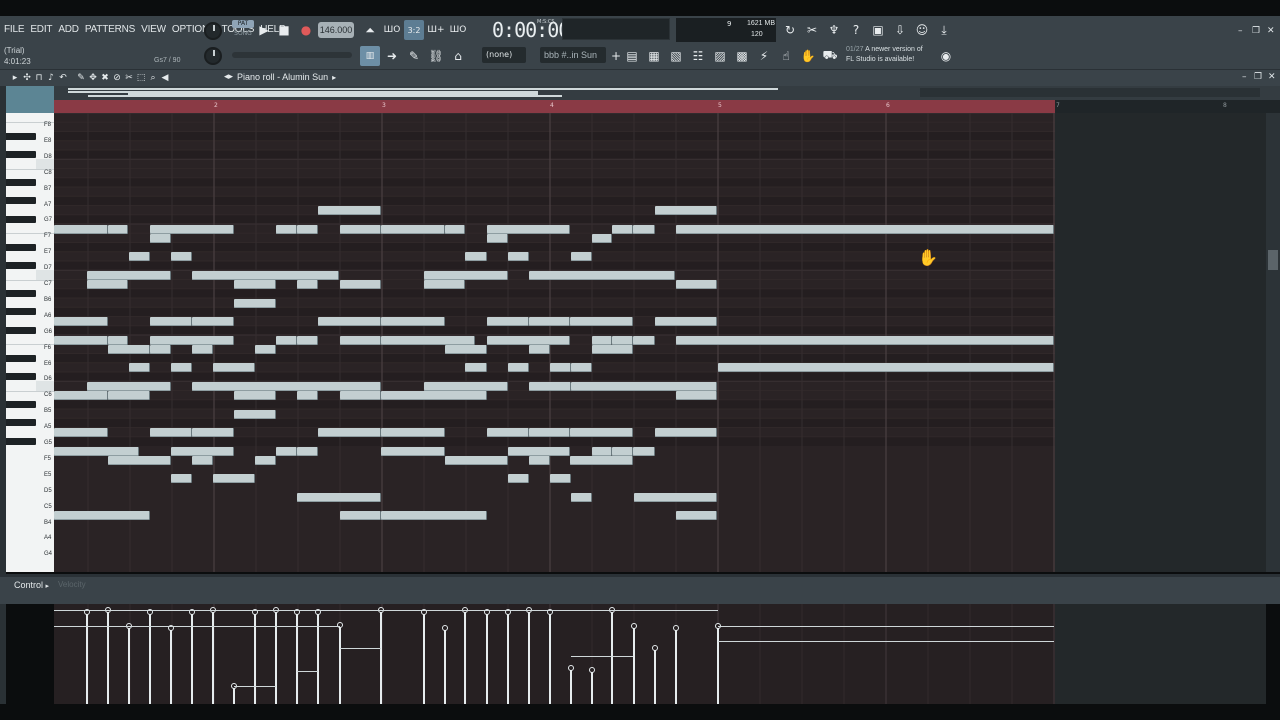 The height and width of the screenshot is (720, 1280). Describe the element at coordinates (1244, 77) in the screenshot. I see `pr-minimize-button: –` at that location.